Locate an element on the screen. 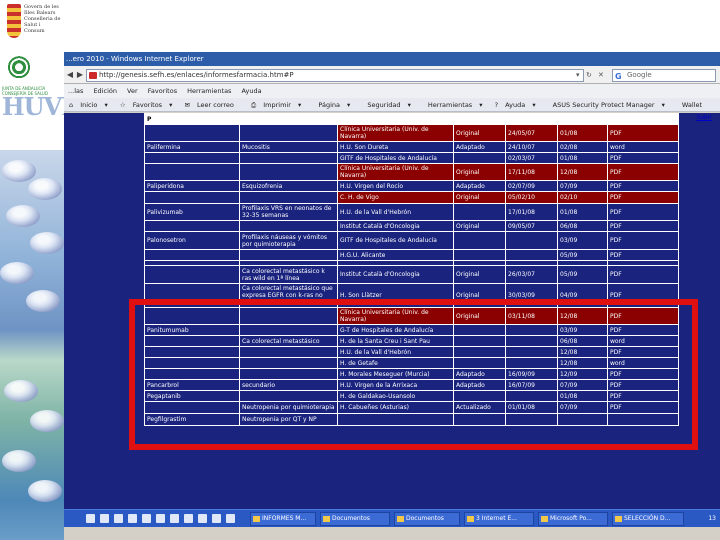 The width and height of the screenshot is (720, 540). menu-archivo: ...las is located at coordinates (75, 91).